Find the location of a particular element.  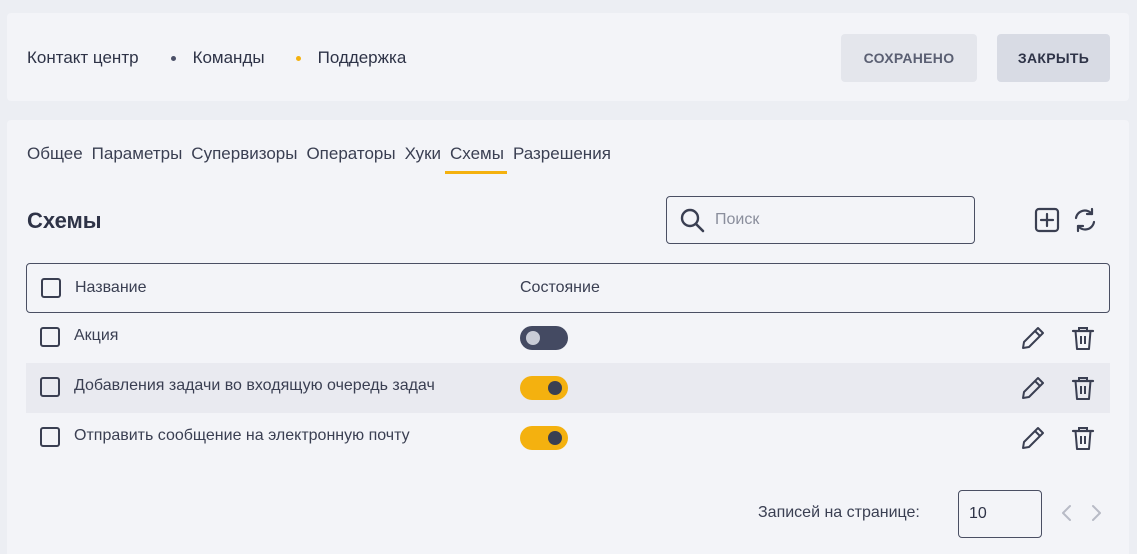

tab-operators: Операторы is located at coordinates (350, 159).